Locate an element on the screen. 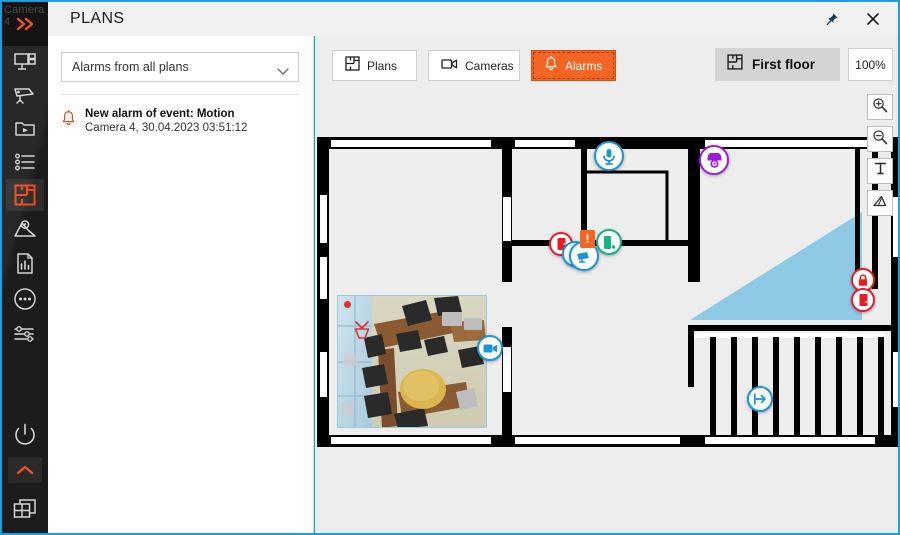 The height and width of the screenshot is (535, 900). area-tool-button is located at coordinates (880, 203).